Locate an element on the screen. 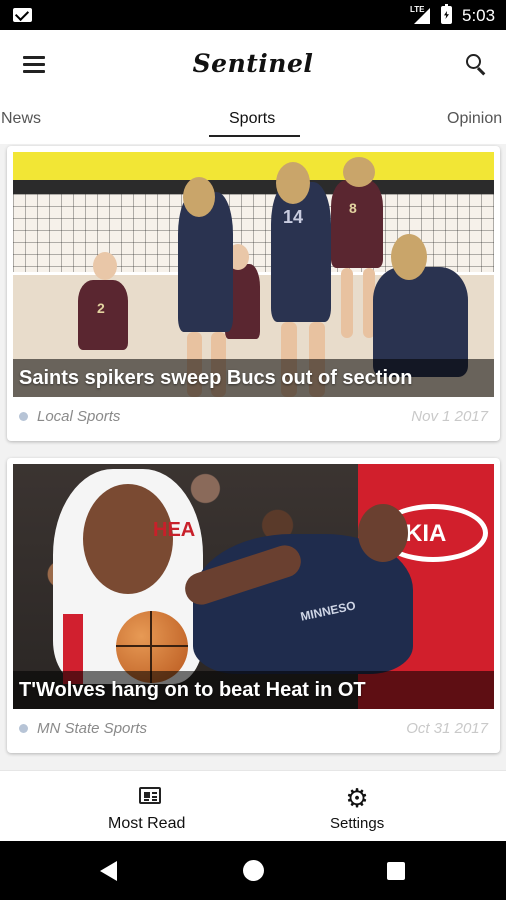 The image size is (506, 900). nav-label: Settings is located at coordinates (357, 823).